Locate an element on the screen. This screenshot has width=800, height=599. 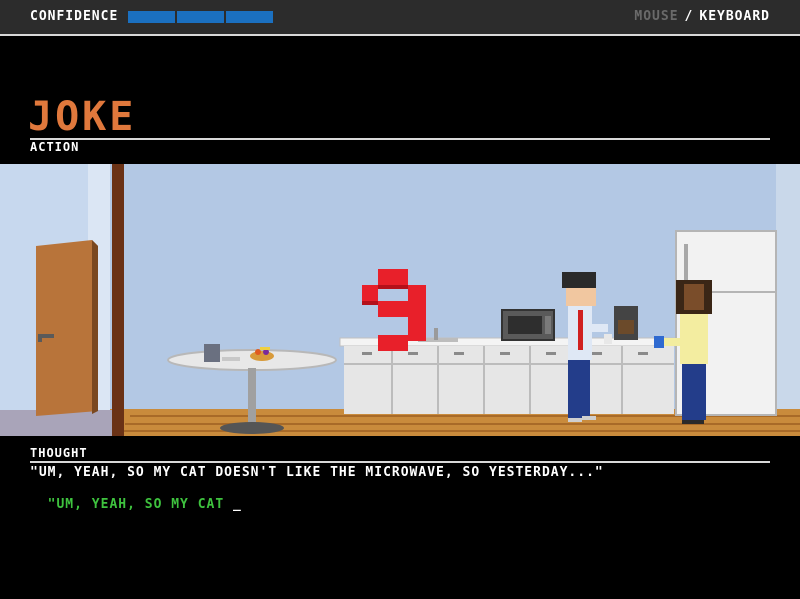
thought-divider is located at coordinates (400, 462).